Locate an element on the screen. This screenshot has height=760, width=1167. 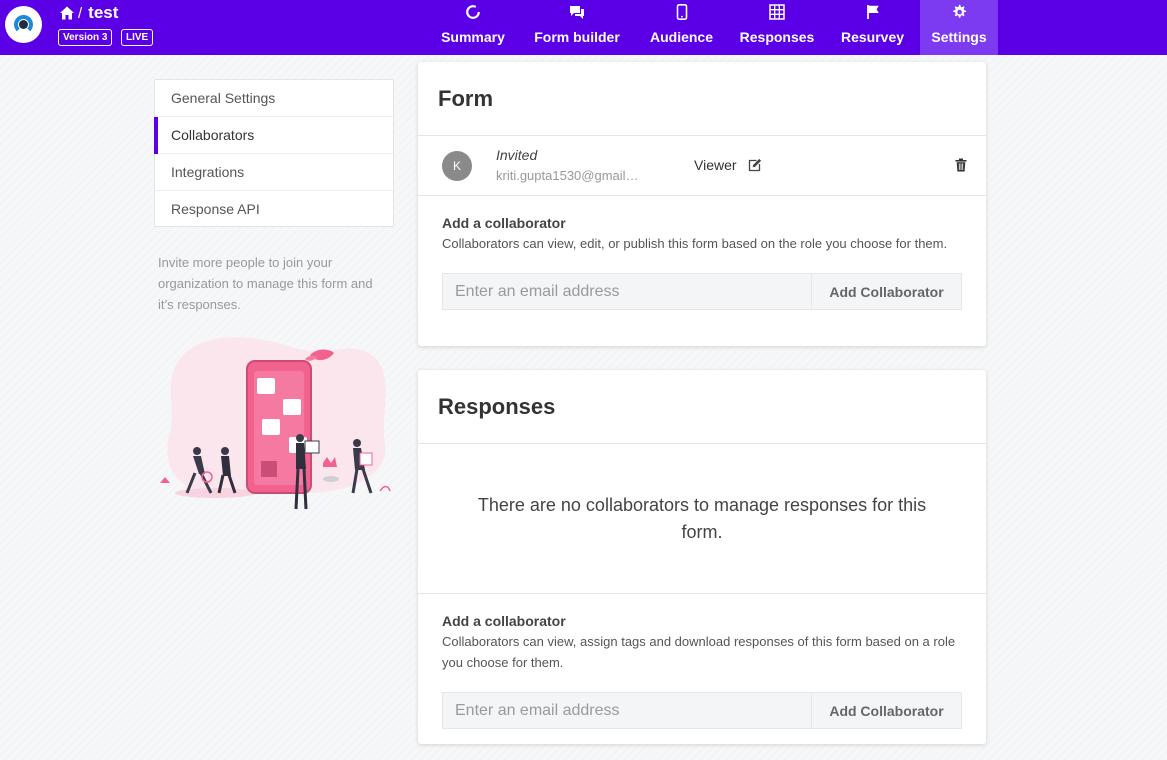
sidebar-item-response-api: Response API is located at coordinates (274, 209).